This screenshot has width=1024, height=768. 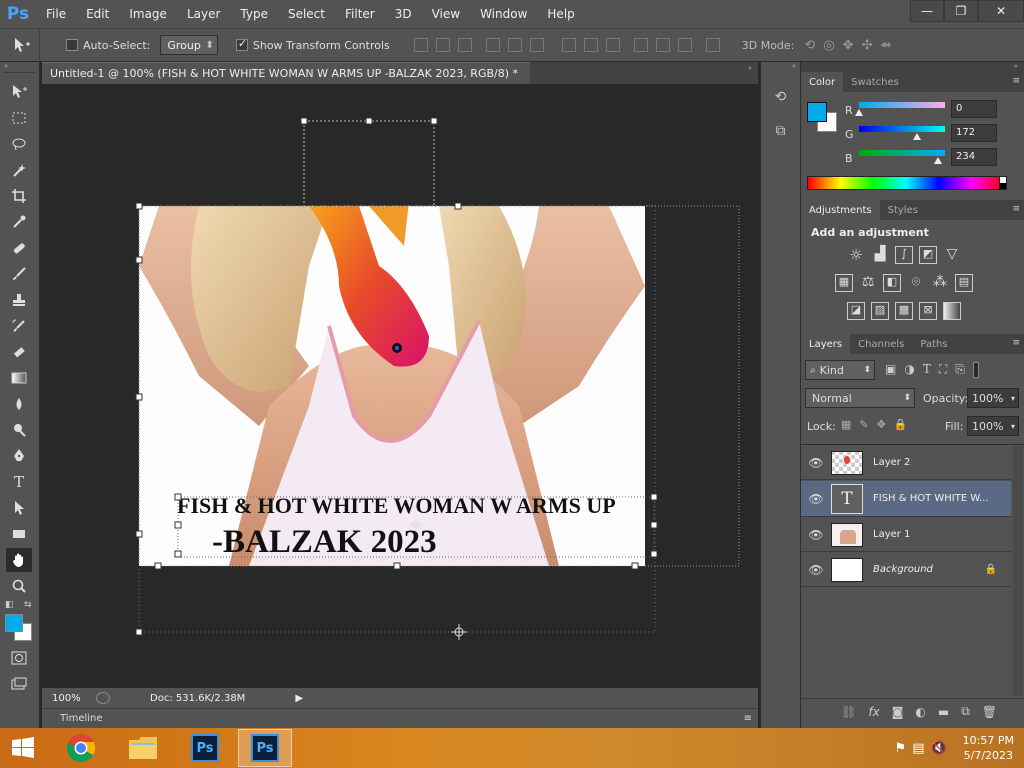 I want to click on status-options-icon, so click(x=103, y=698).